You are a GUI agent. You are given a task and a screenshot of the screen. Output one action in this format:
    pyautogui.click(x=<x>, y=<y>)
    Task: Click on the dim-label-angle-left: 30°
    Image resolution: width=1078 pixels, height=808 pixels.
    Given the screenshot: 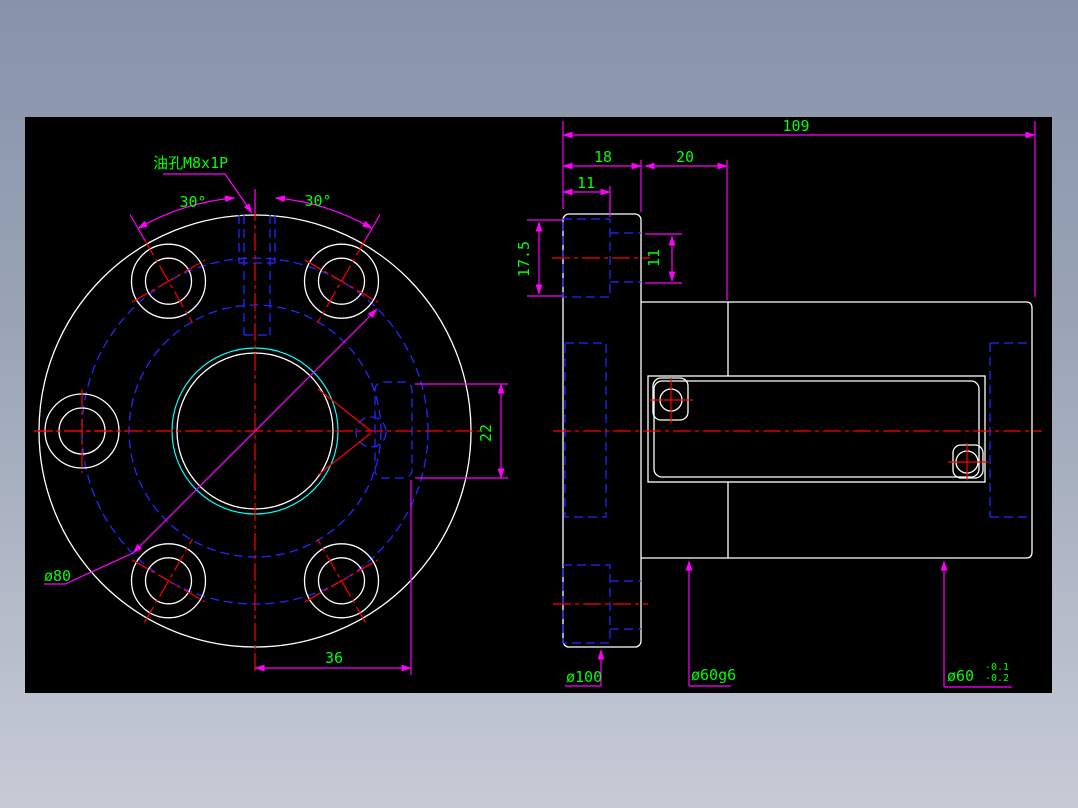 What is the action you would take?
    pyautogui.click(x=192, y=202)
    